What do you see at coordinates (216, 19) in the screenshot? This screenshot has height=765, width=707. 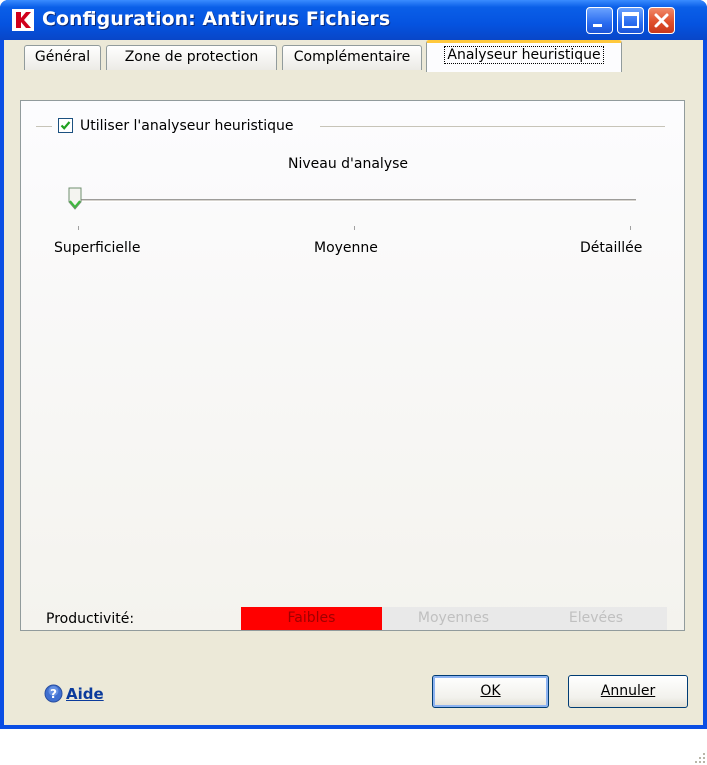 I see `window-title: Configuration: Antivirus Fichiers` at bounding box center [216, 19].